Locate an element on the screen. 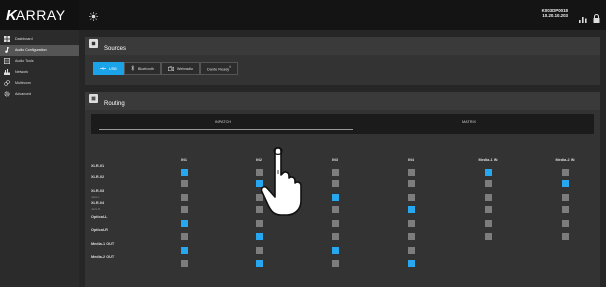  row-label: XLR-04 is located at coordinates (98, 203).